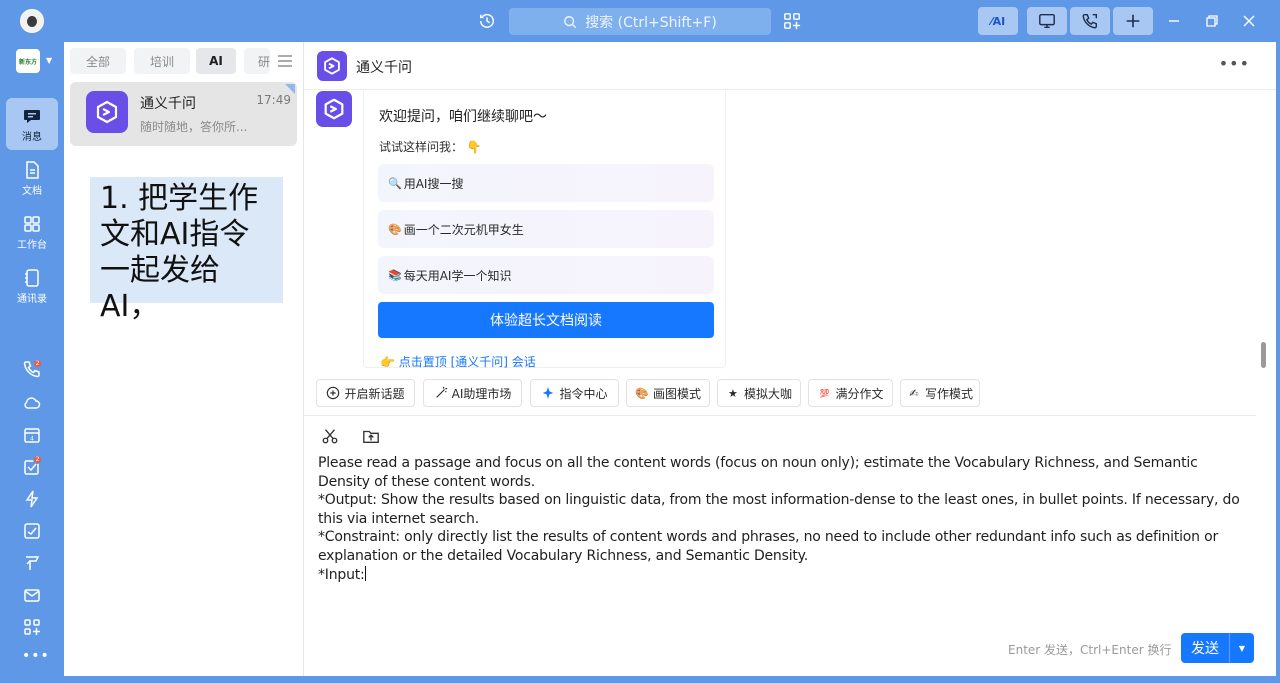  What do you see at coordinates (651, 22) in the screenshot?
I see `search-placeholder: 搜索 (Ctrl+Shift+F)` at bounding box center [651, 22].